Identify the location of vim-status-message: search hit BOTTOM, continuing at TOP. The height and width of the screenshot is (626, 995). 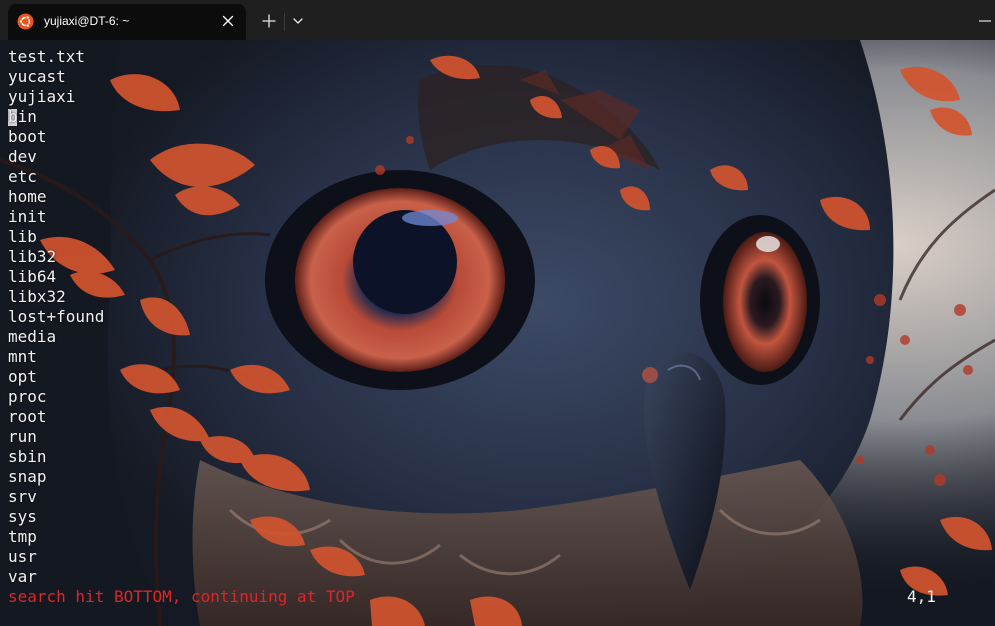
(181, 596).